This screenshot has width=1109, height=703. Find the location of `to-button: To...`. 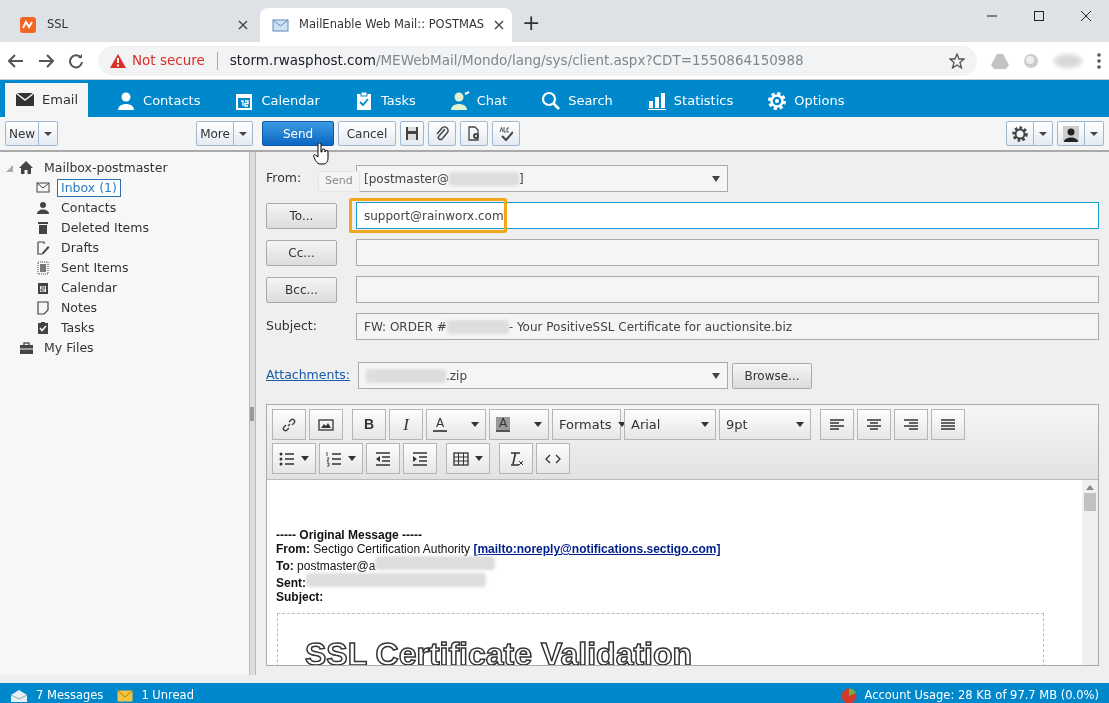

to-button: To... is located at coordinates (301, 215).